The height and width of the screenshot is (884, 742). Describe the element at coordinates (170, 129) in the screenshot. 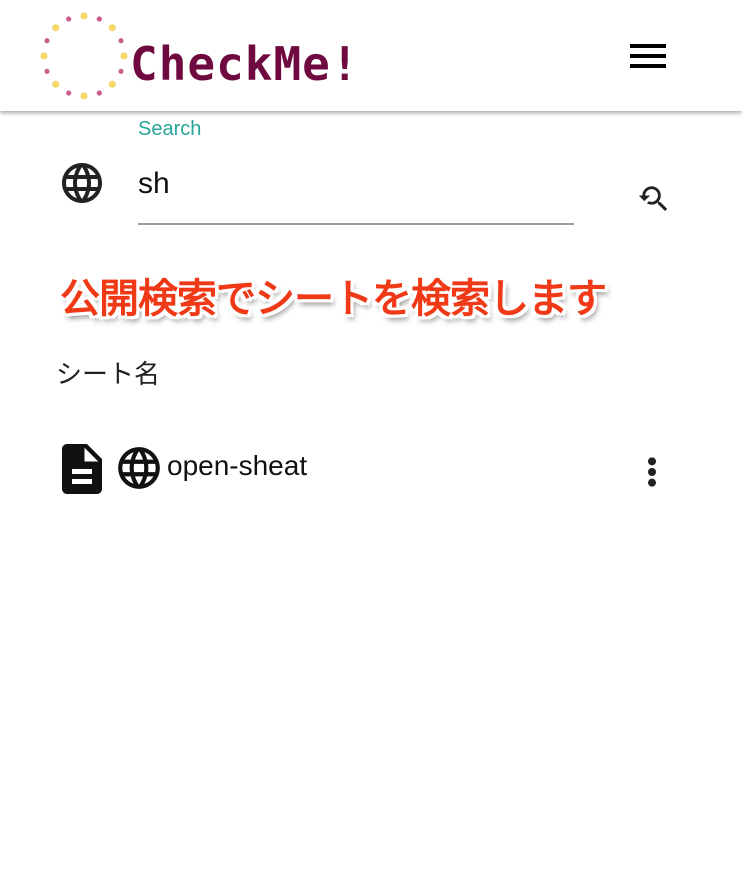

I see `search-label: Search` at that location.